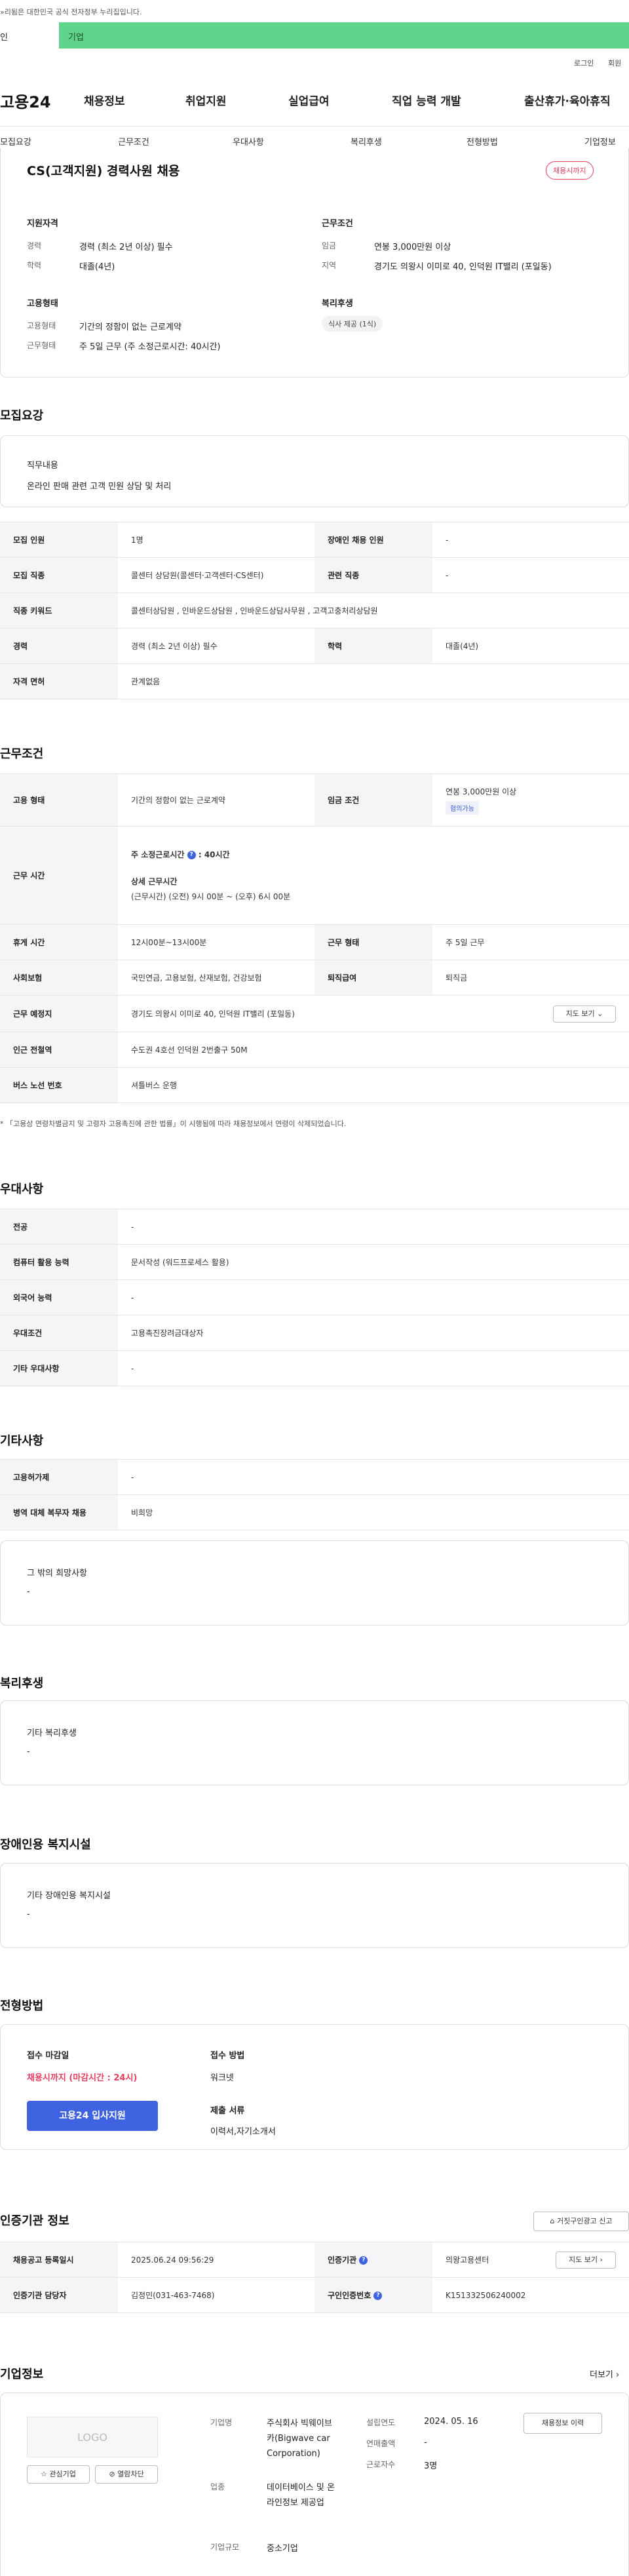 This screenshot has height=2576, width=629. I want to click on dis-value: -, so click(530, 540).